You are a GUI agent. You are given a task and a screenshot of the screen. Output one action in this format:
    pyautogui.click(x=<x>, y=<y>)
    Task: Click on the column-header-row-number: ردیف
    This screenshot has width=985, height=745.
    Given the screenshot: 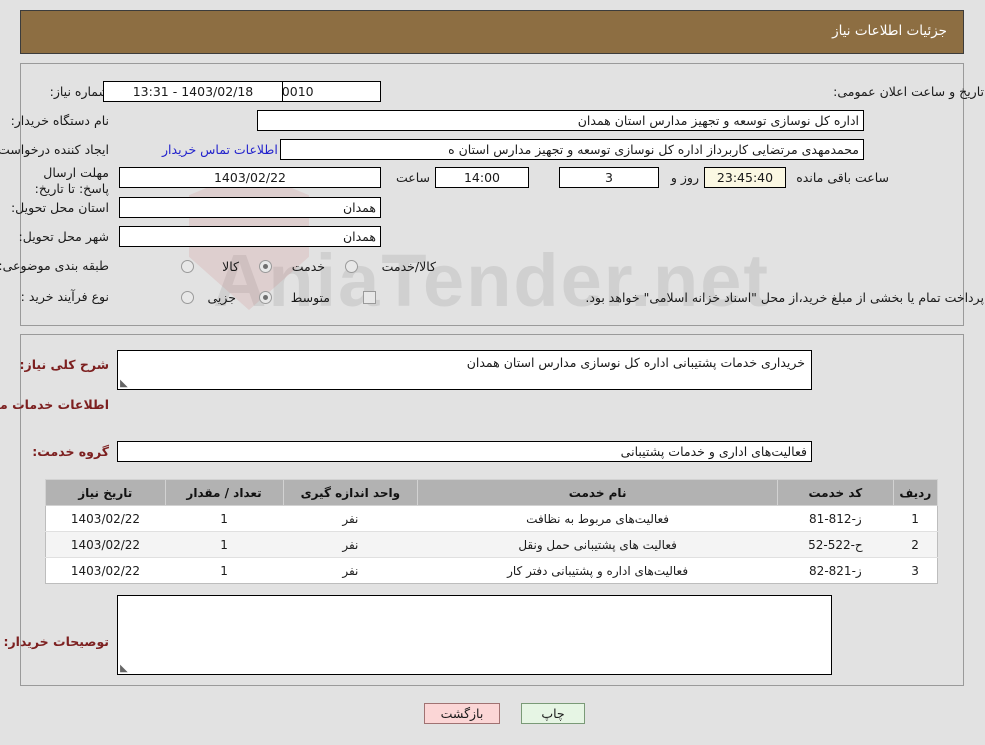 What is the action you would take?
    pyautogui.click(x=916, y=492)
    